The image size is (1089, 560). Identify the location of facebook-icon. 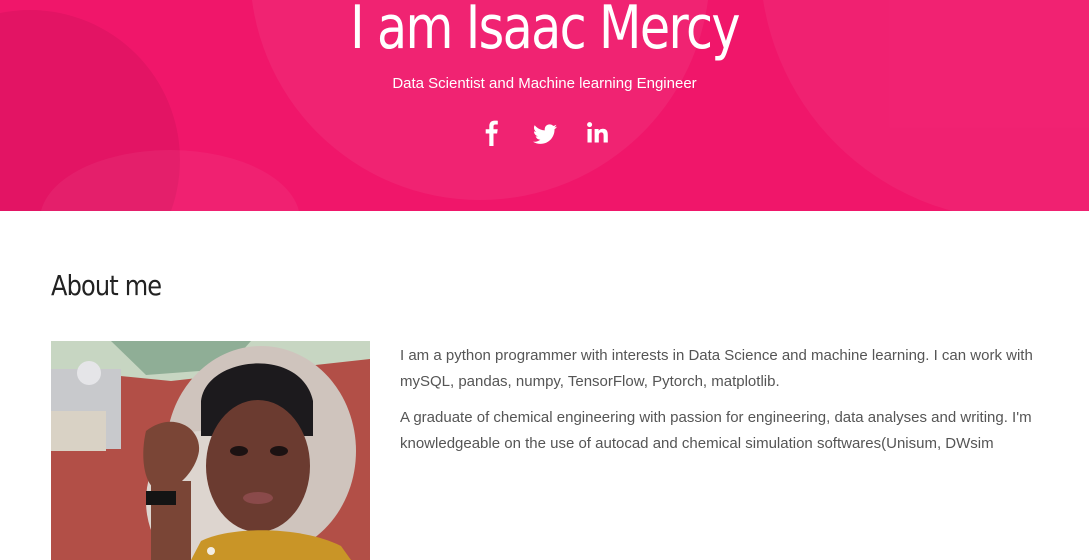
(491, 133).